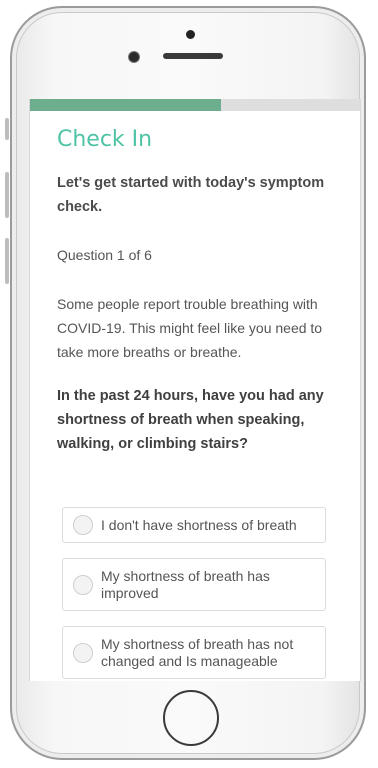 The image size is (378, 768). Describe the element at coordinates (7, 195) in the screenshot. I see `volume-up-button` at that location.